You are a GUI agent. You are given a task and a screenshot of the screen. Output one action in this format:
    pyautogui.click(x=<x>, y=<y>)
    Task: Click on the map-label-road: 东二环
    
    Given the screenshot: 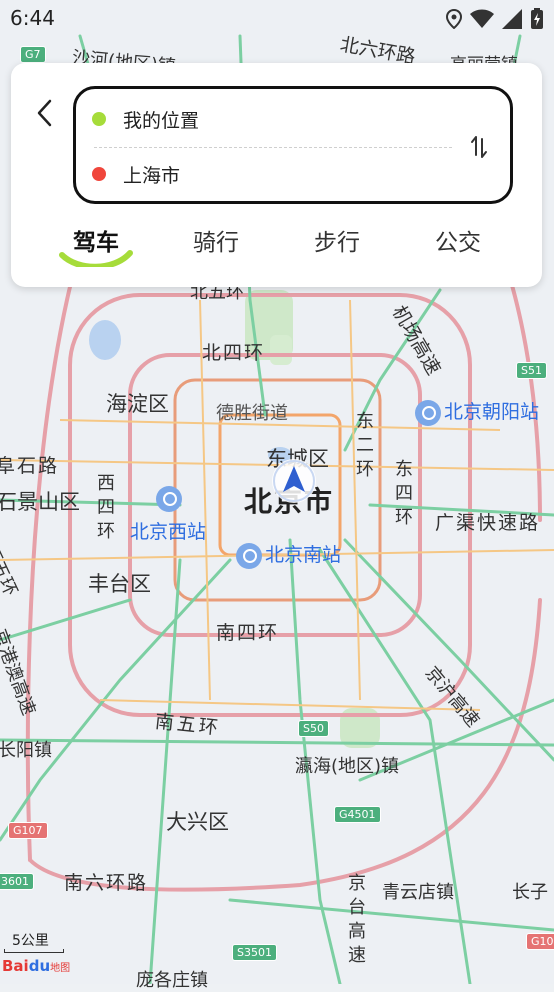 What is the action you would take?
    pyautogui.click(x=365, y=445)
    